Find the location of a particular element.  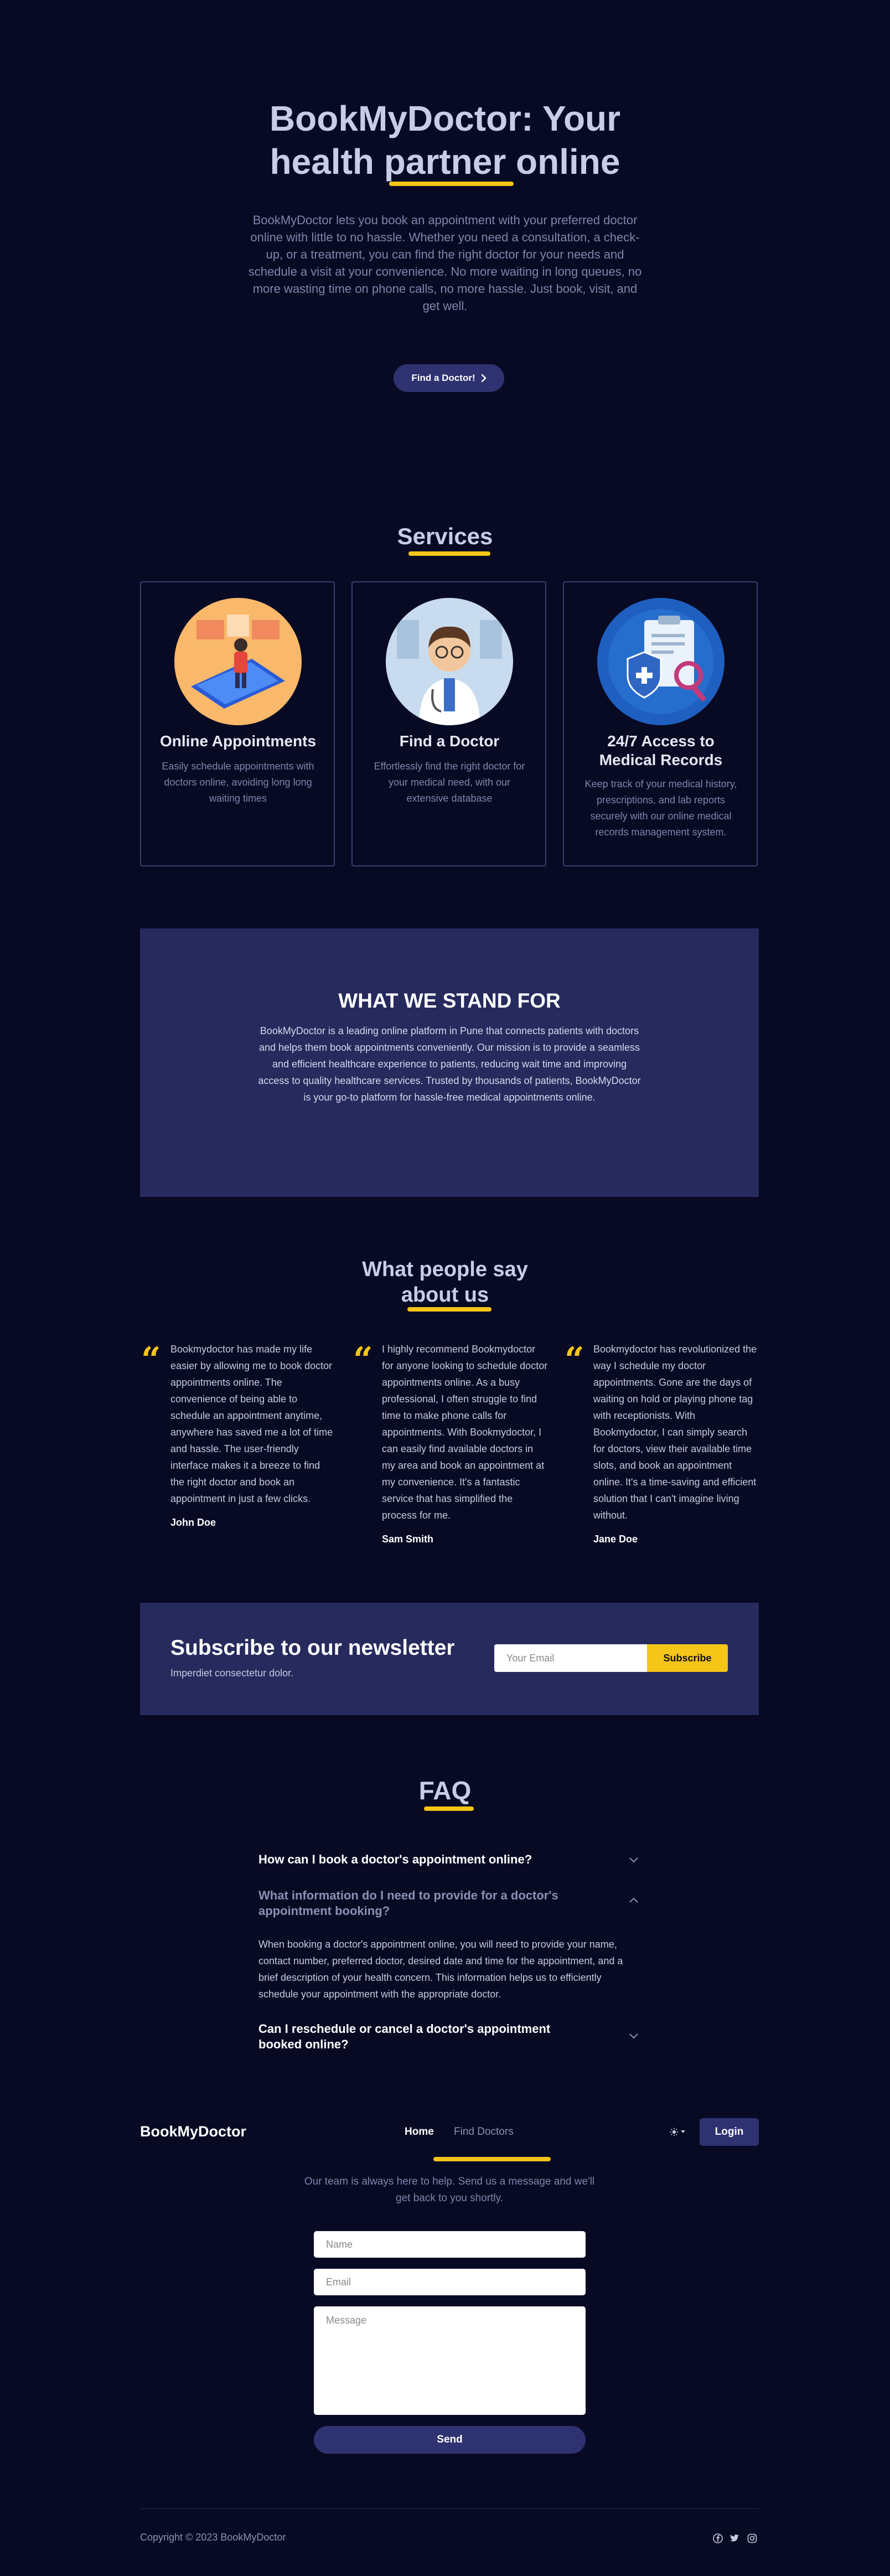

brand-logo: BookMyDoctor is located at coordinates (193, 2131).